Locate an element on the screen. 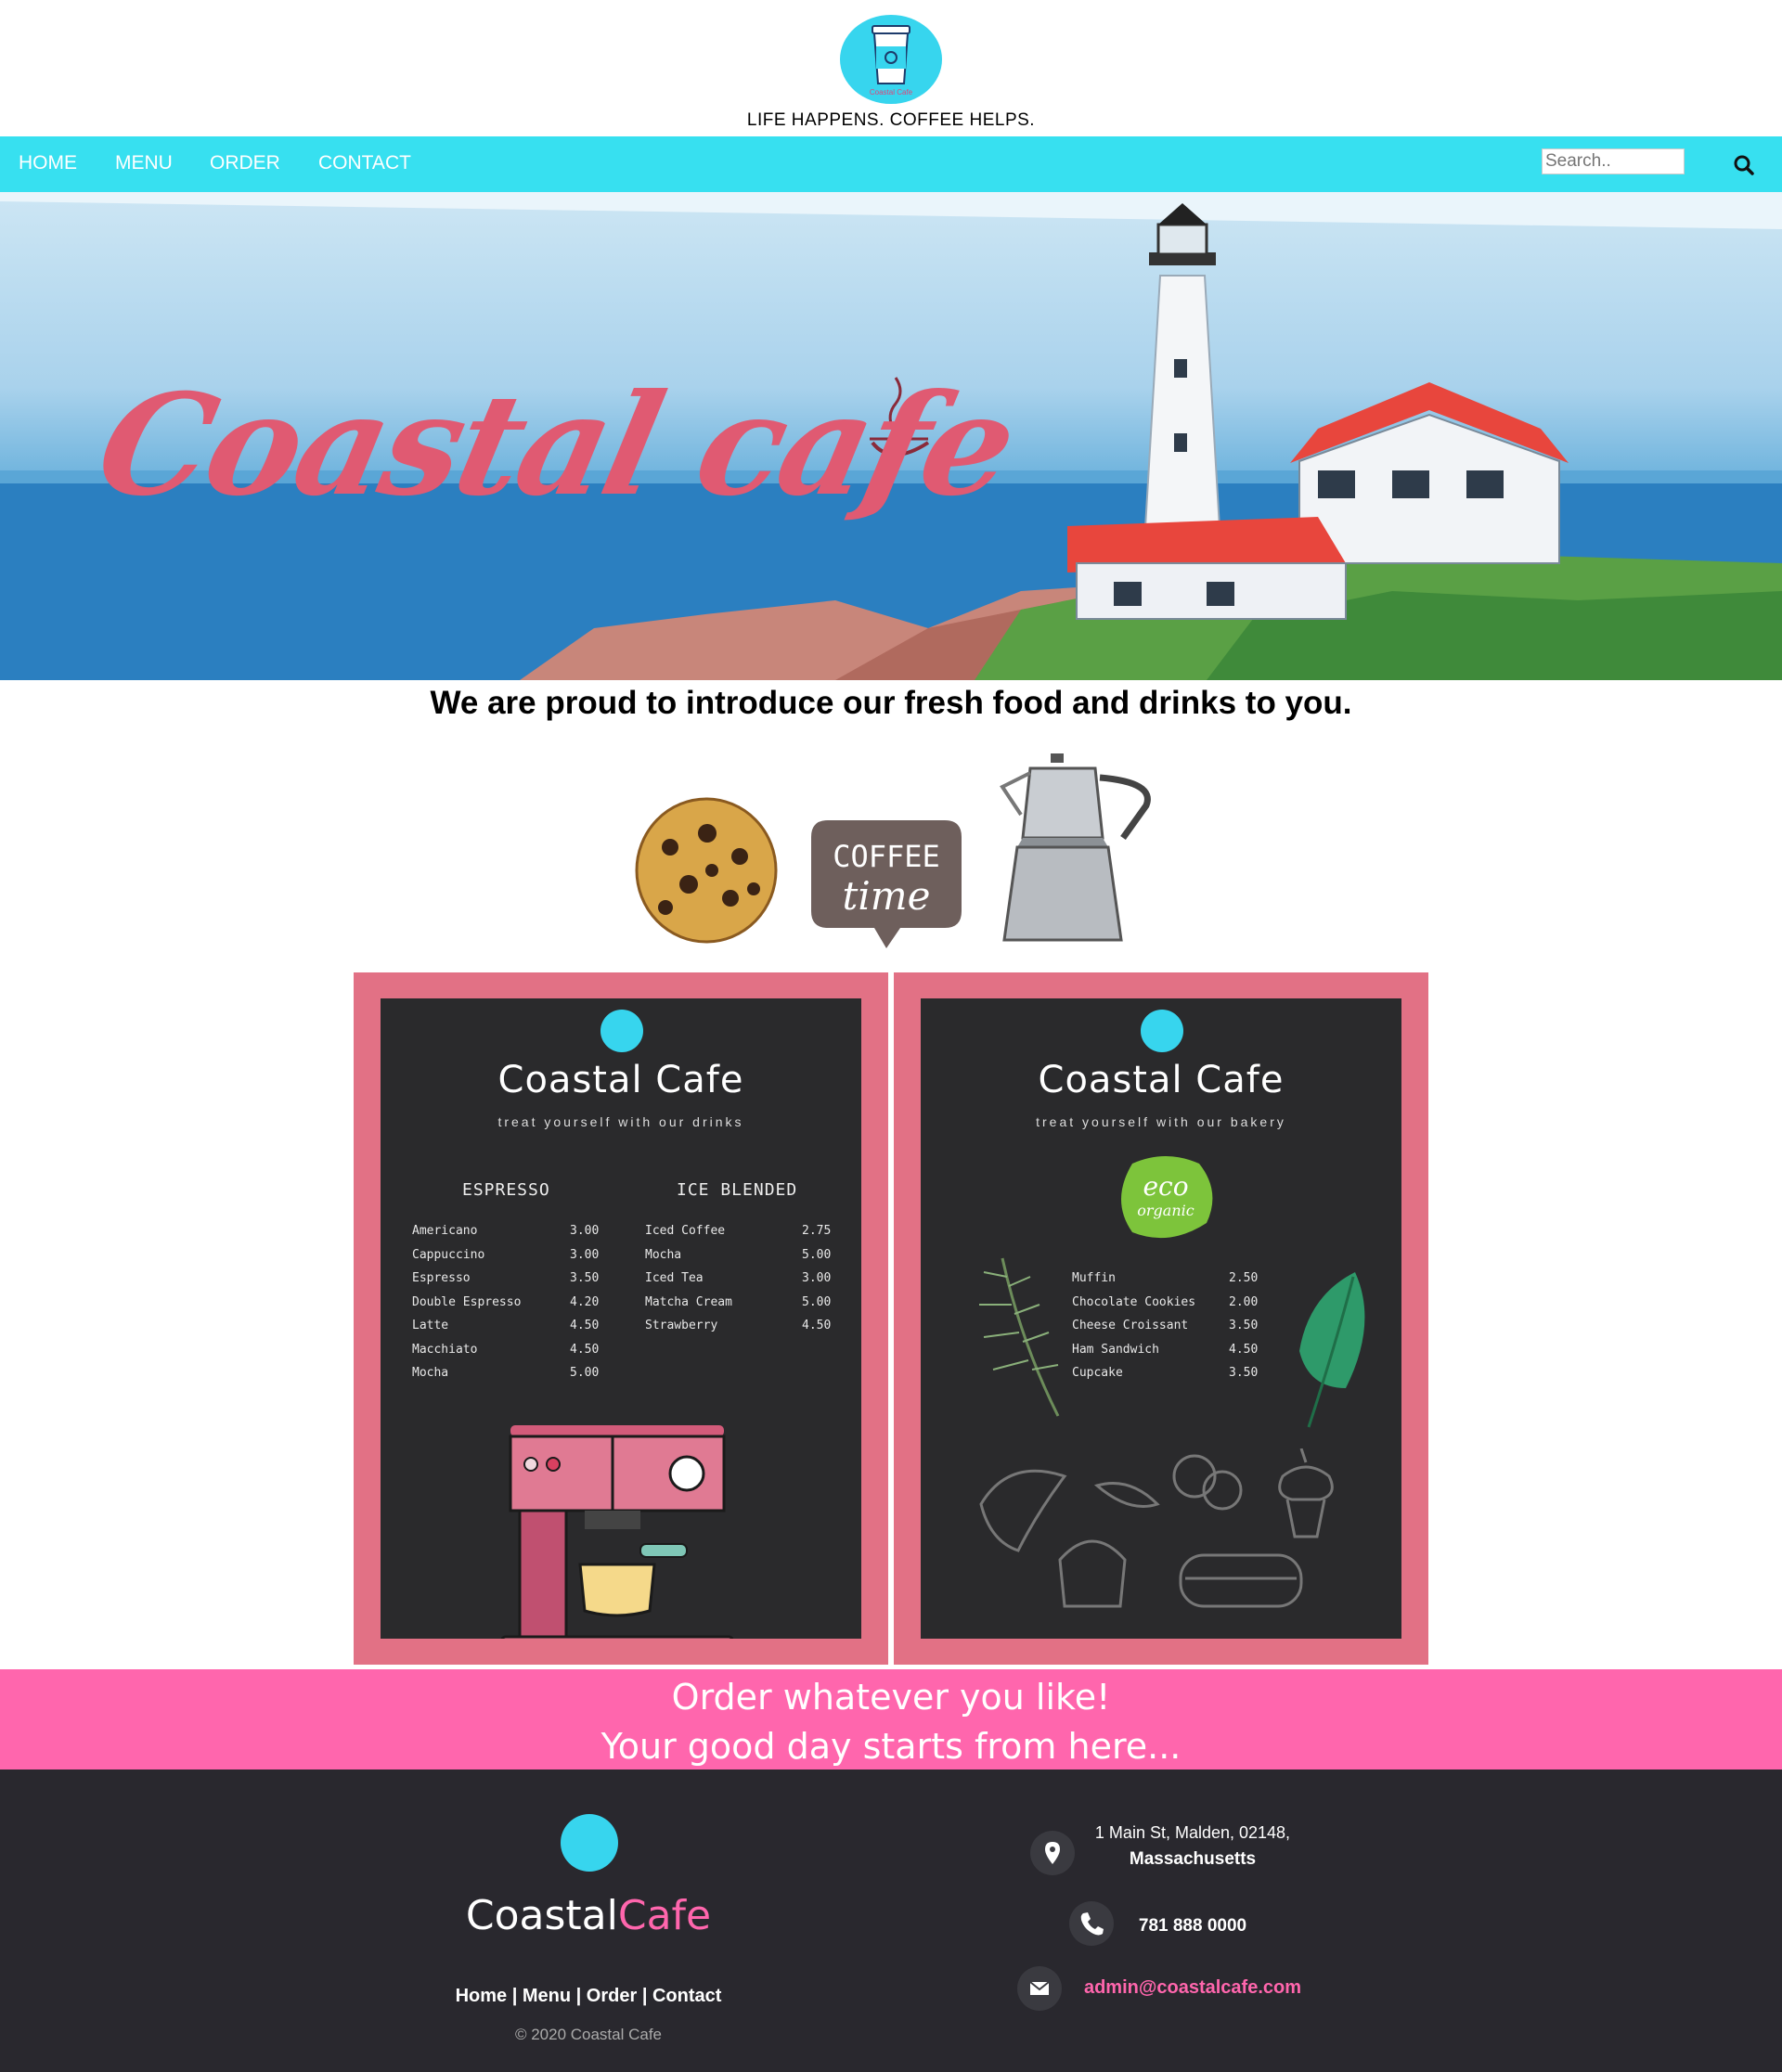 This screenshot has height=2072, width=1782. footer-logo-icon is located at coordinates (589, 1843).